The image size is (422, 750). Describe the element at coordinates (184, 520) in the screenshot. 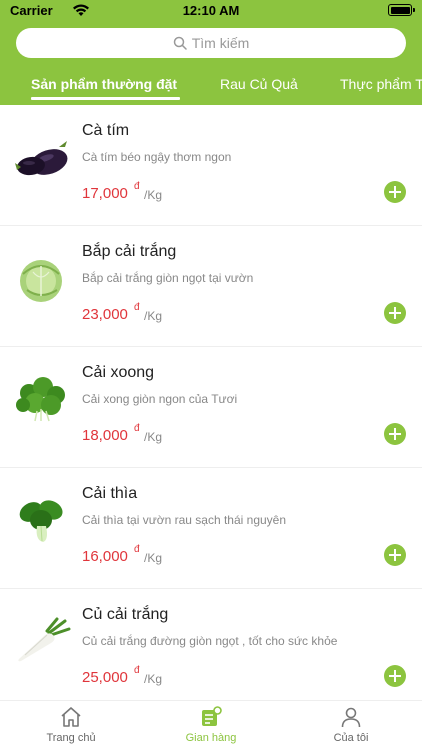

I see `product-description: Cải thìa tại vườn rau sạch thái nguyên` at that location.